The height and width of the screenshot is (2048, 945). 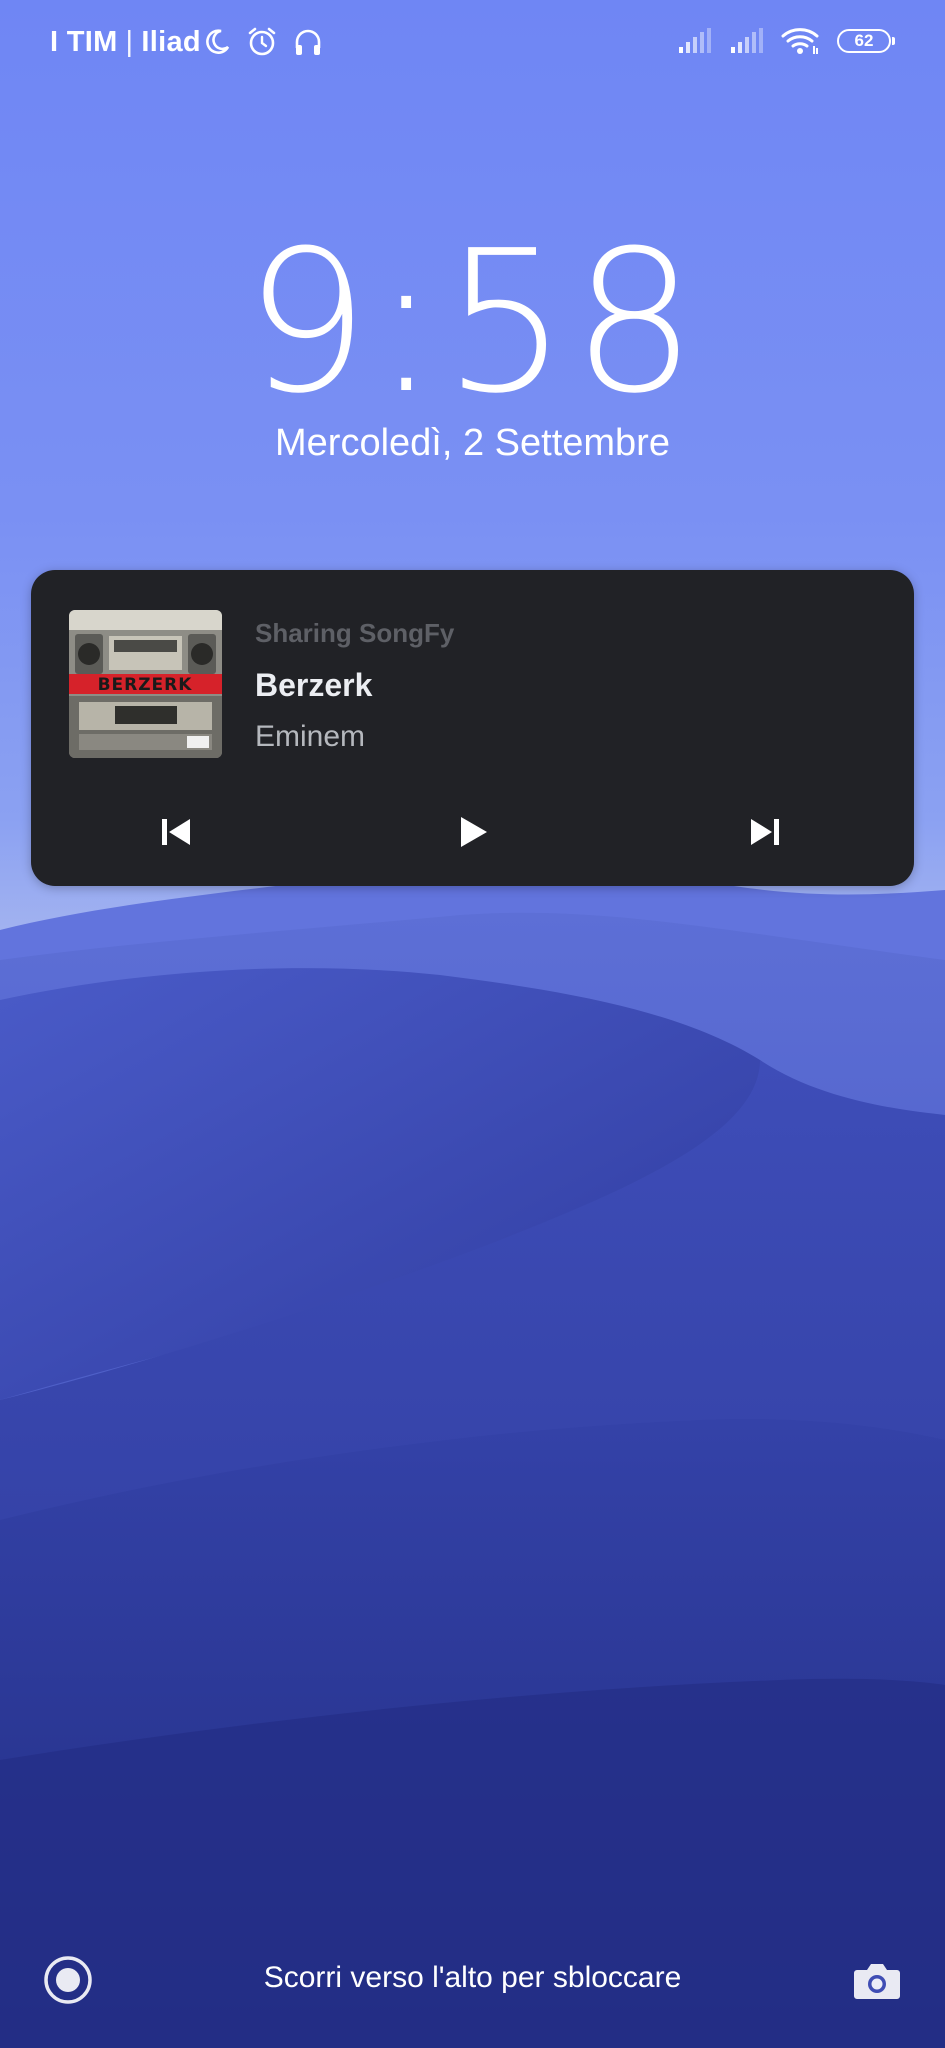 I want to click on album-art-text: BERZERK, so click(x=145, y=685).